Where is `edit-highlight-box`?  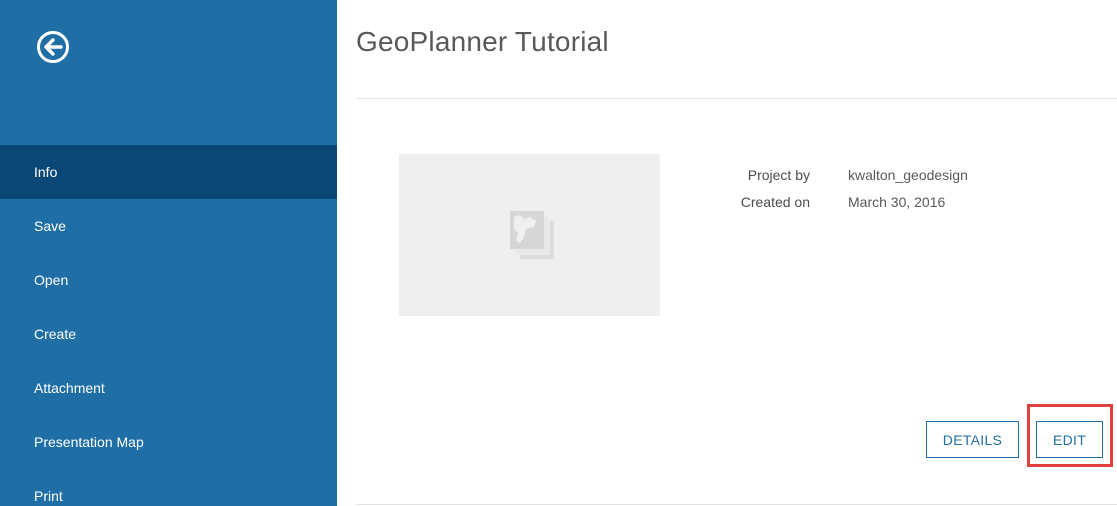 edit-highlight-box is located at coordinates (1070, 435).